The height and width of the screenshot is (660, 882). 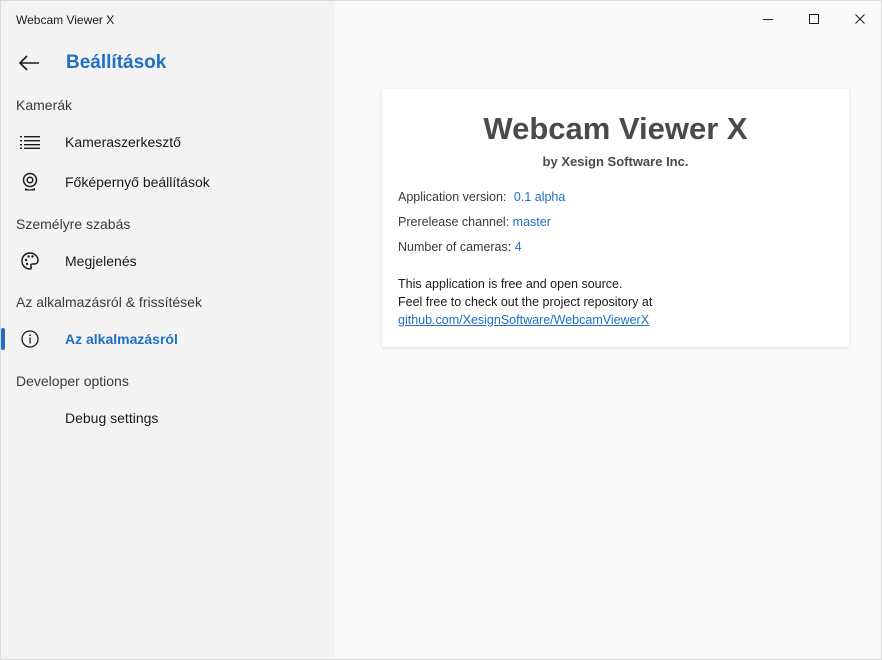 What do you see at coordinates (44, 105) in the screenshot?
I see `section-header-cameras: Kamerák` at bounding box center [44, 105].